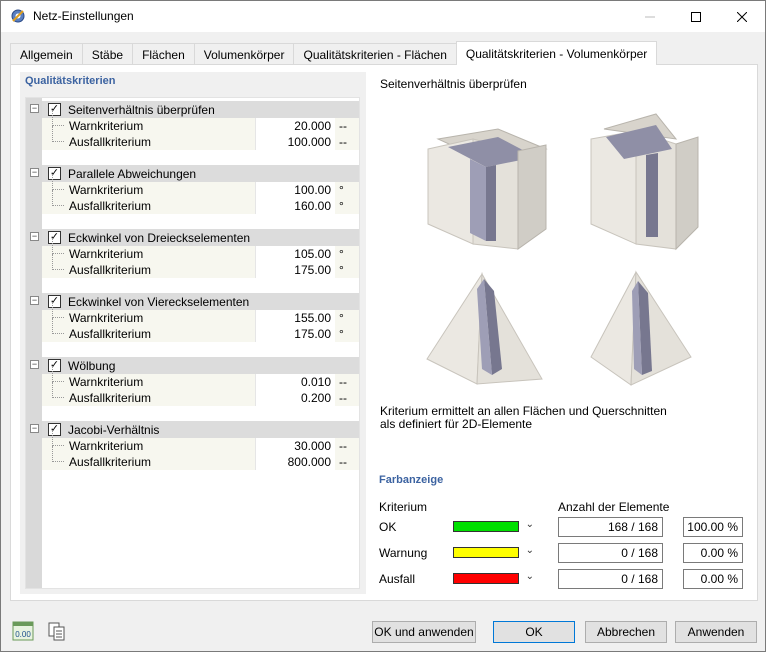  I want to click on fail-value-input: 100.000, so click(295, 142).